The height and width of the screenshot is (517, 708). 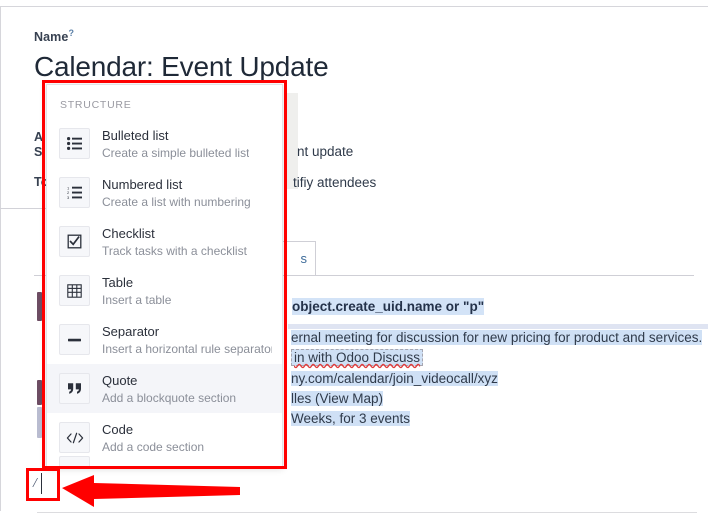 What do you see at coordinates (74, 241) in the screenshot?
I see `checklist-icon` at bounding box center [74, 241].